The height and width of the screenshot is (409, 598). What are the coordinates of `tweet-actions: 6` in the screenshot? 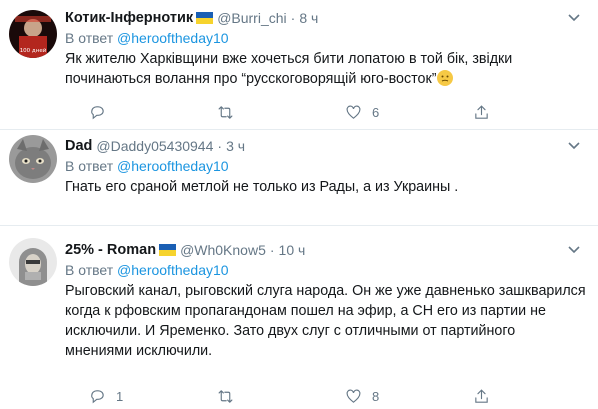 It's located at (331, 112).